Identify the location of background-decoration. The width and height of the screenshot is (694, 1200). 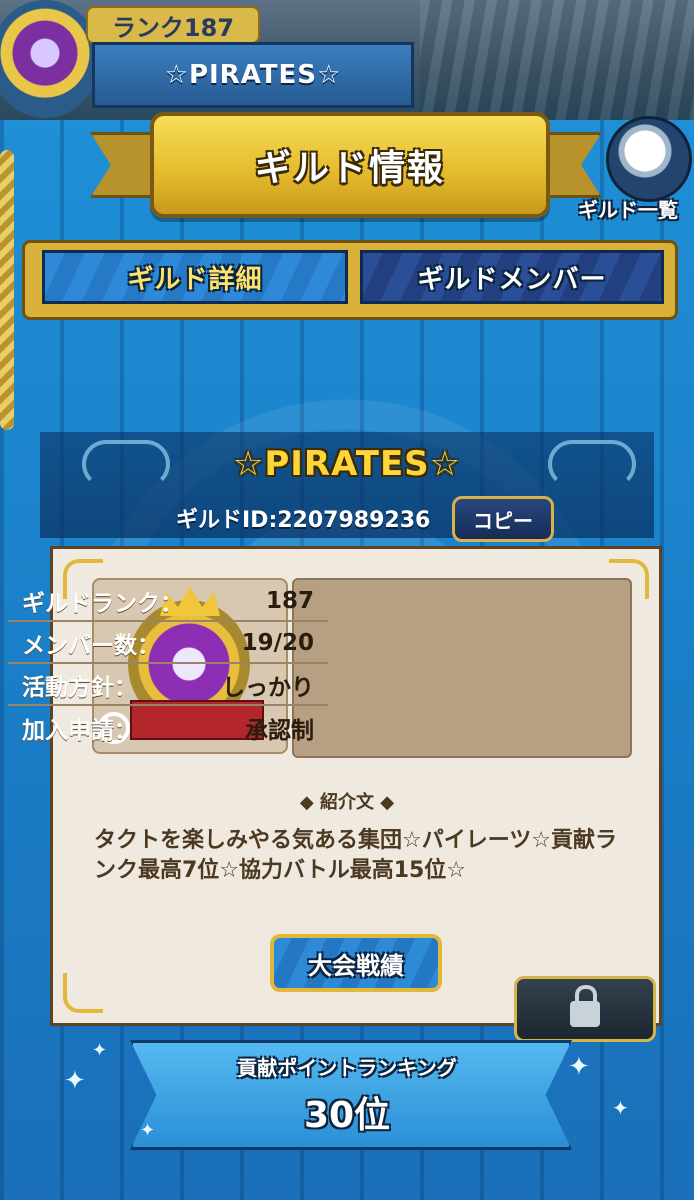
(557, 60).